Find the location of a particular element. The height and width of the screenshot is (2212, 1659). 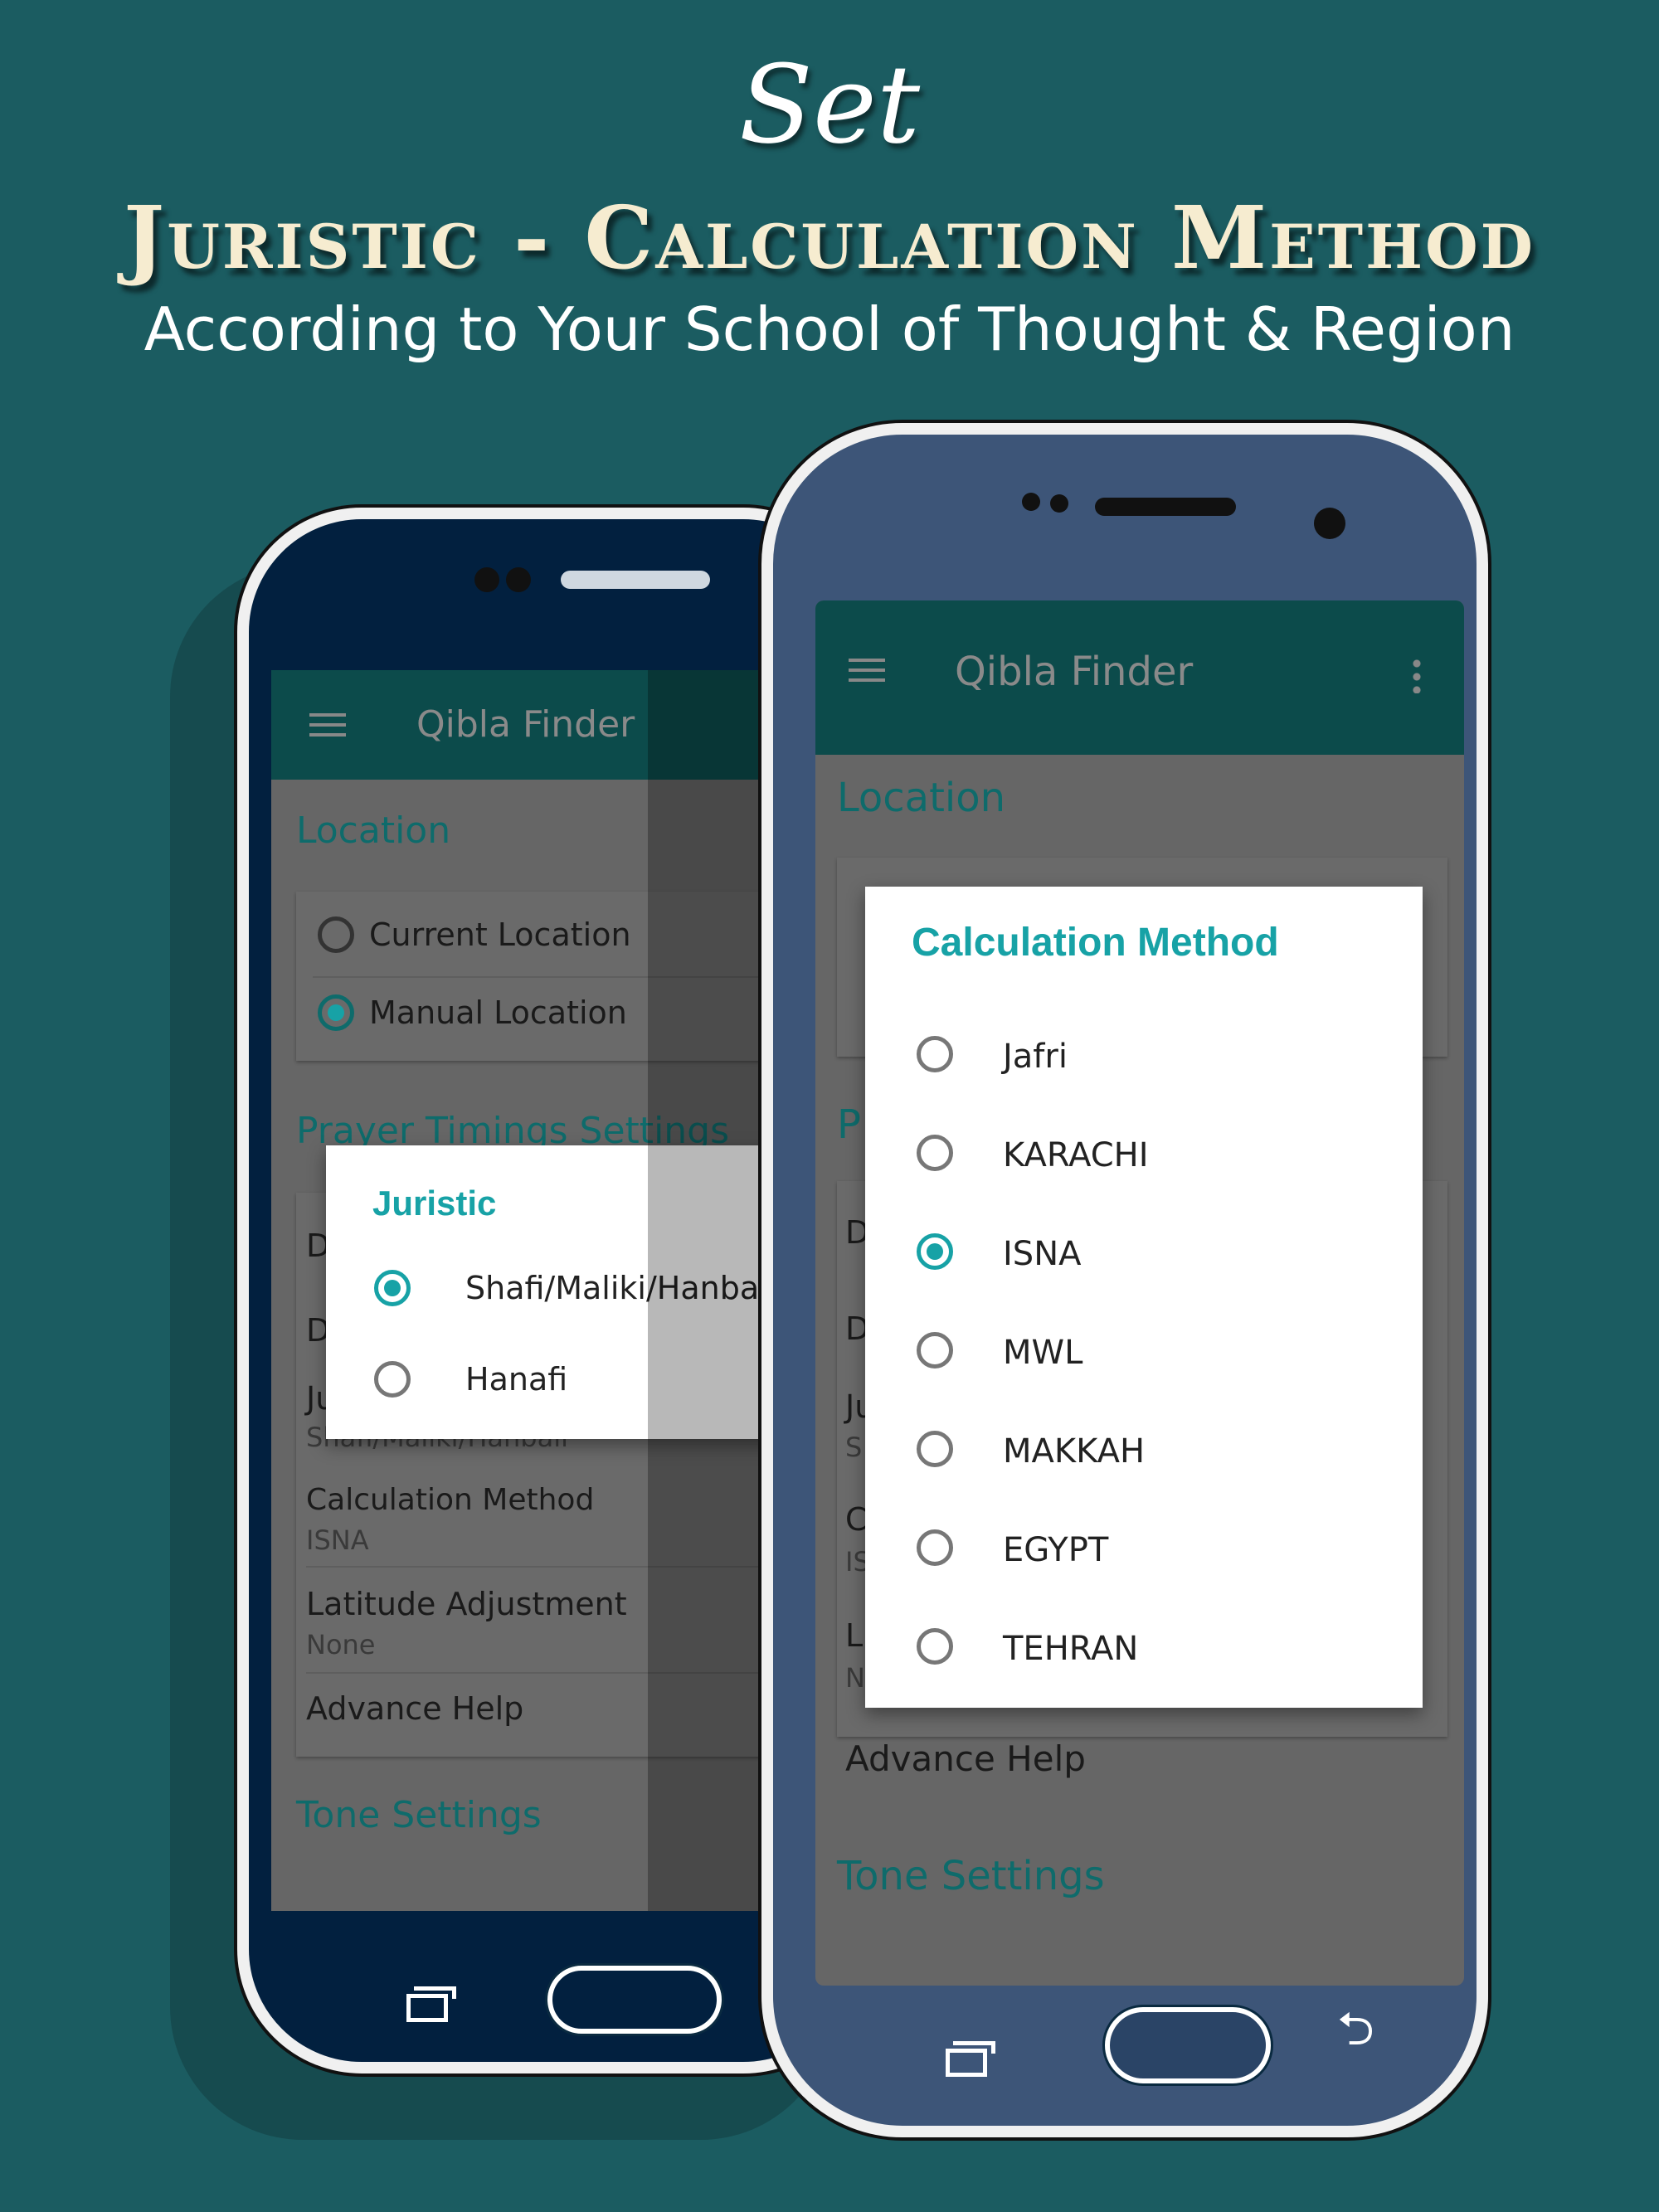

radio-isna is located at coordinates (935, 1251).